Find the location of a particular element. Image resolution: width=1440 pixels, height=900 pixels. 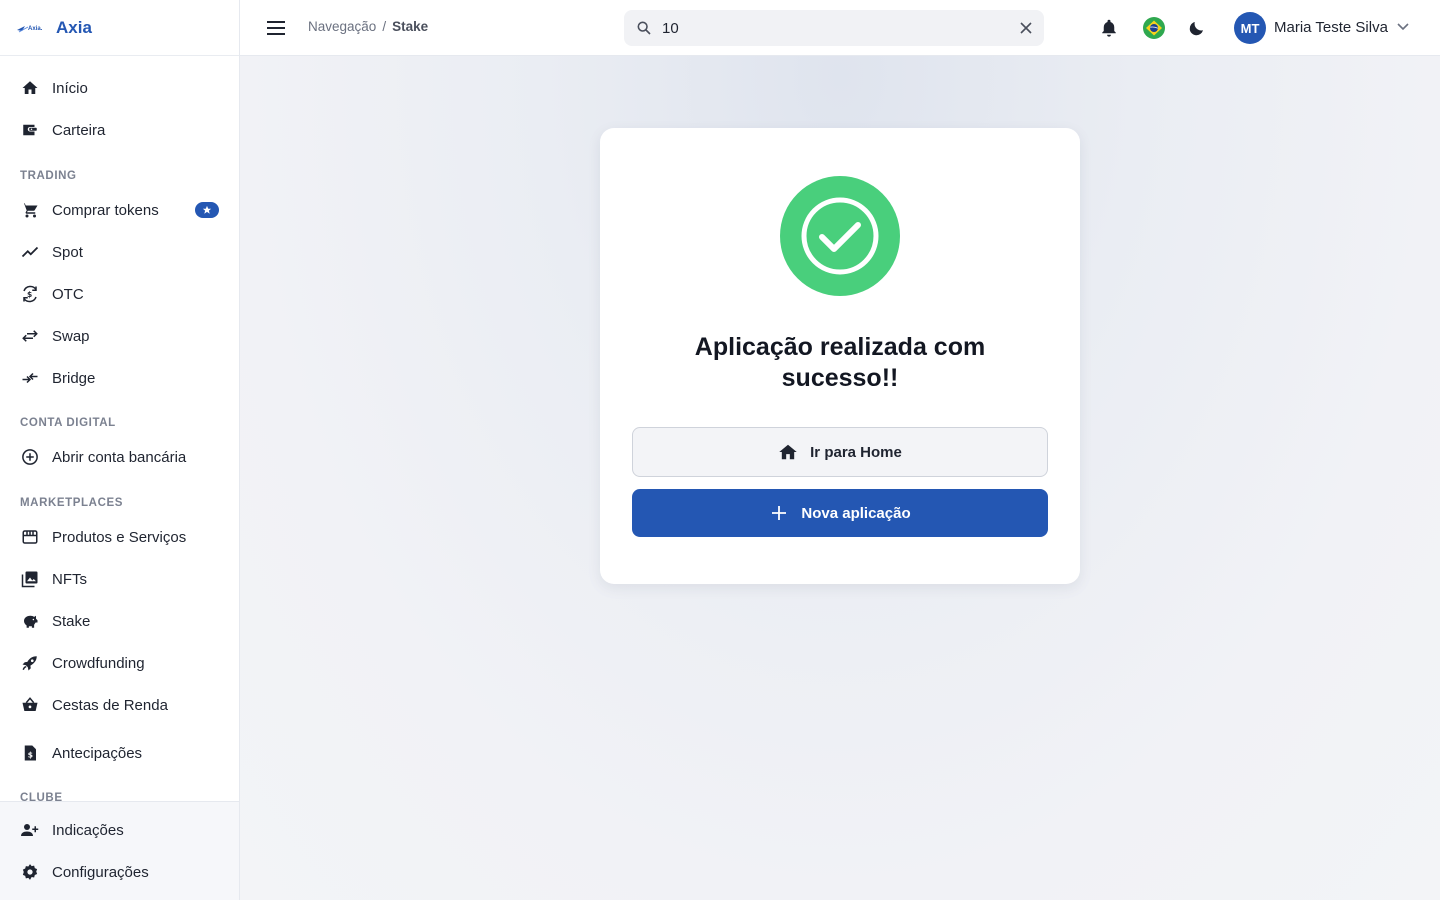

section-title-clube: CLUBE is located at coordinates (41, 796).